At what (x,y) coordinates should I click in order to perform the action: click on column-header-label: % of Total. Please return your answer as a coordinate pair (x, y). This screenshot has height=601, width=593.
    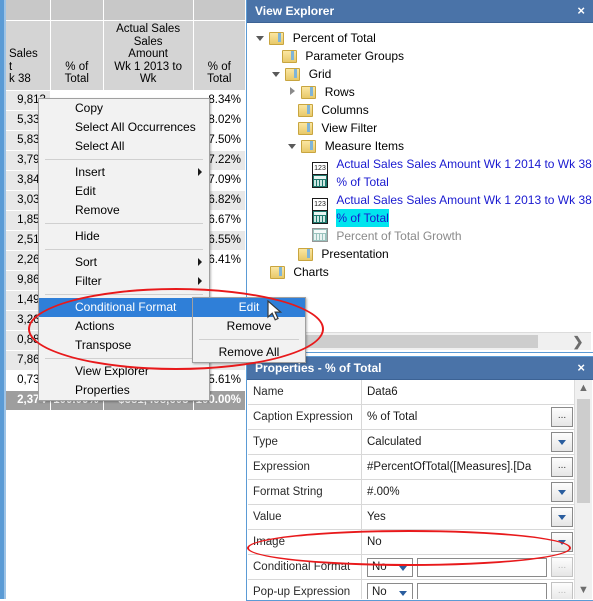
    Looking at the image, I should click on (76, 73).